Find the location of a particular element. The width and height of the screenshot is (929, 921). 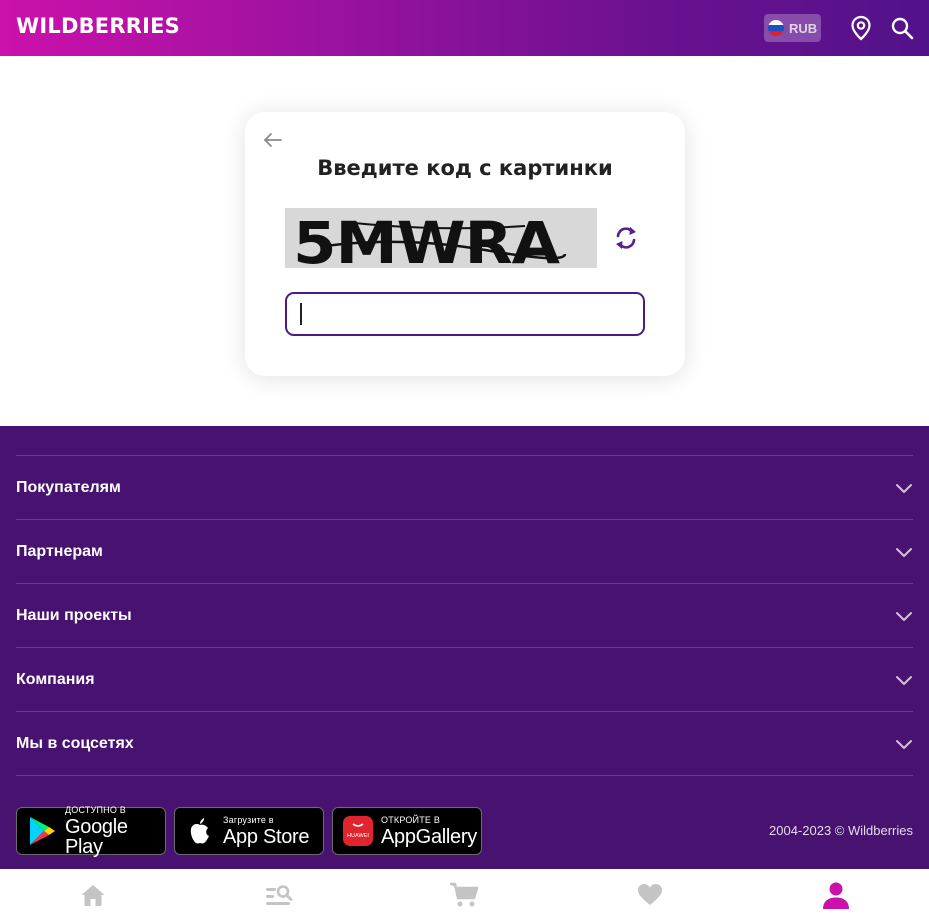

nav-favorites is located at coordinates (650, 895).